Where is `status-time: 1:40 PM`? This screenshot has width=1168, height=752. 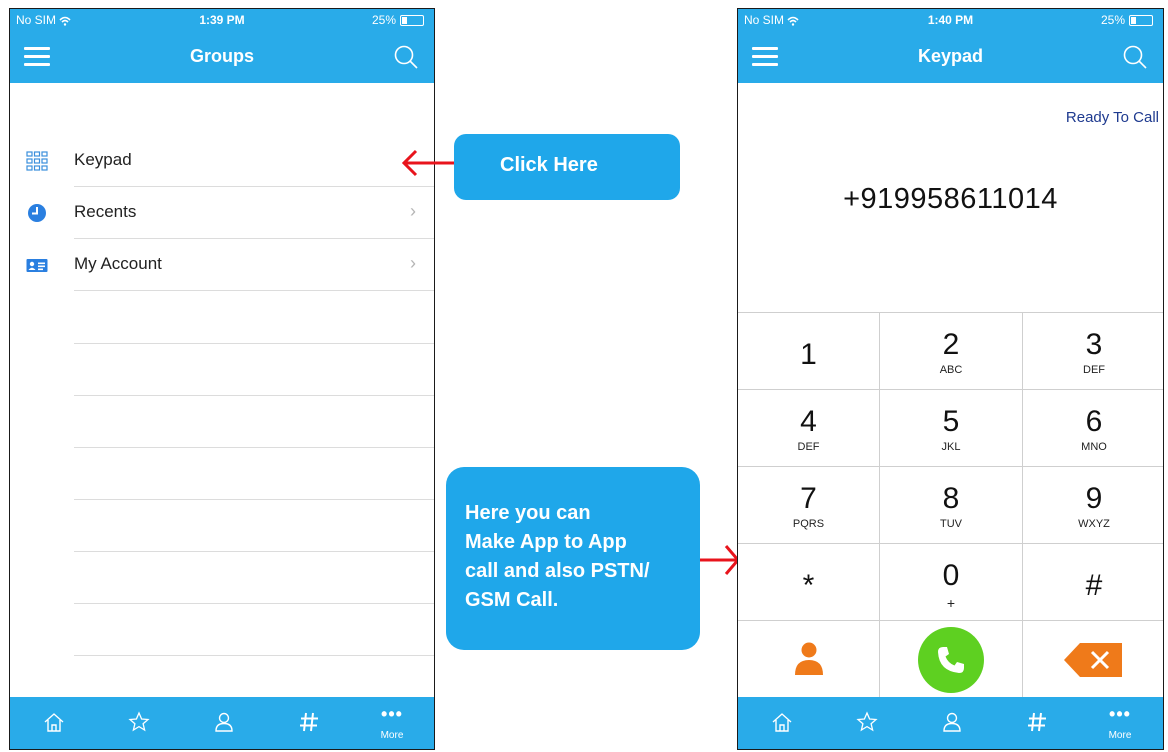 status-time: 1:40 PM is located at coordinates (950, 20).